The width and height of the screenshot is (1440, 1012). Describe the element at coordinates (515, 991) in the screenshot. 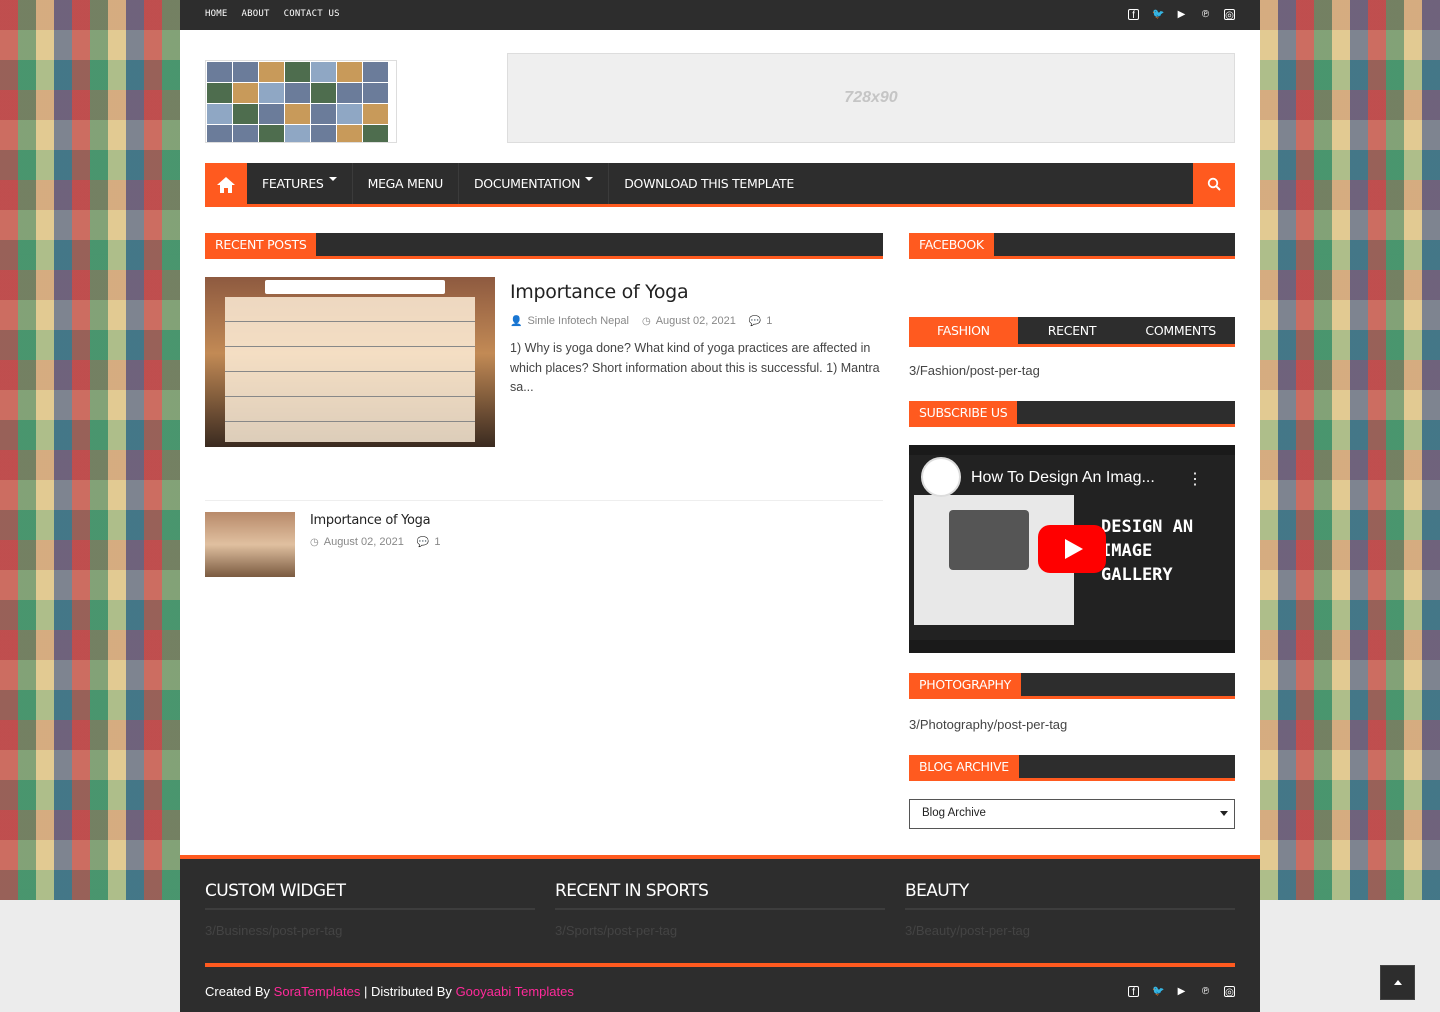

I see `gooyaabi-link: Gooyaabi Templates` at that location.